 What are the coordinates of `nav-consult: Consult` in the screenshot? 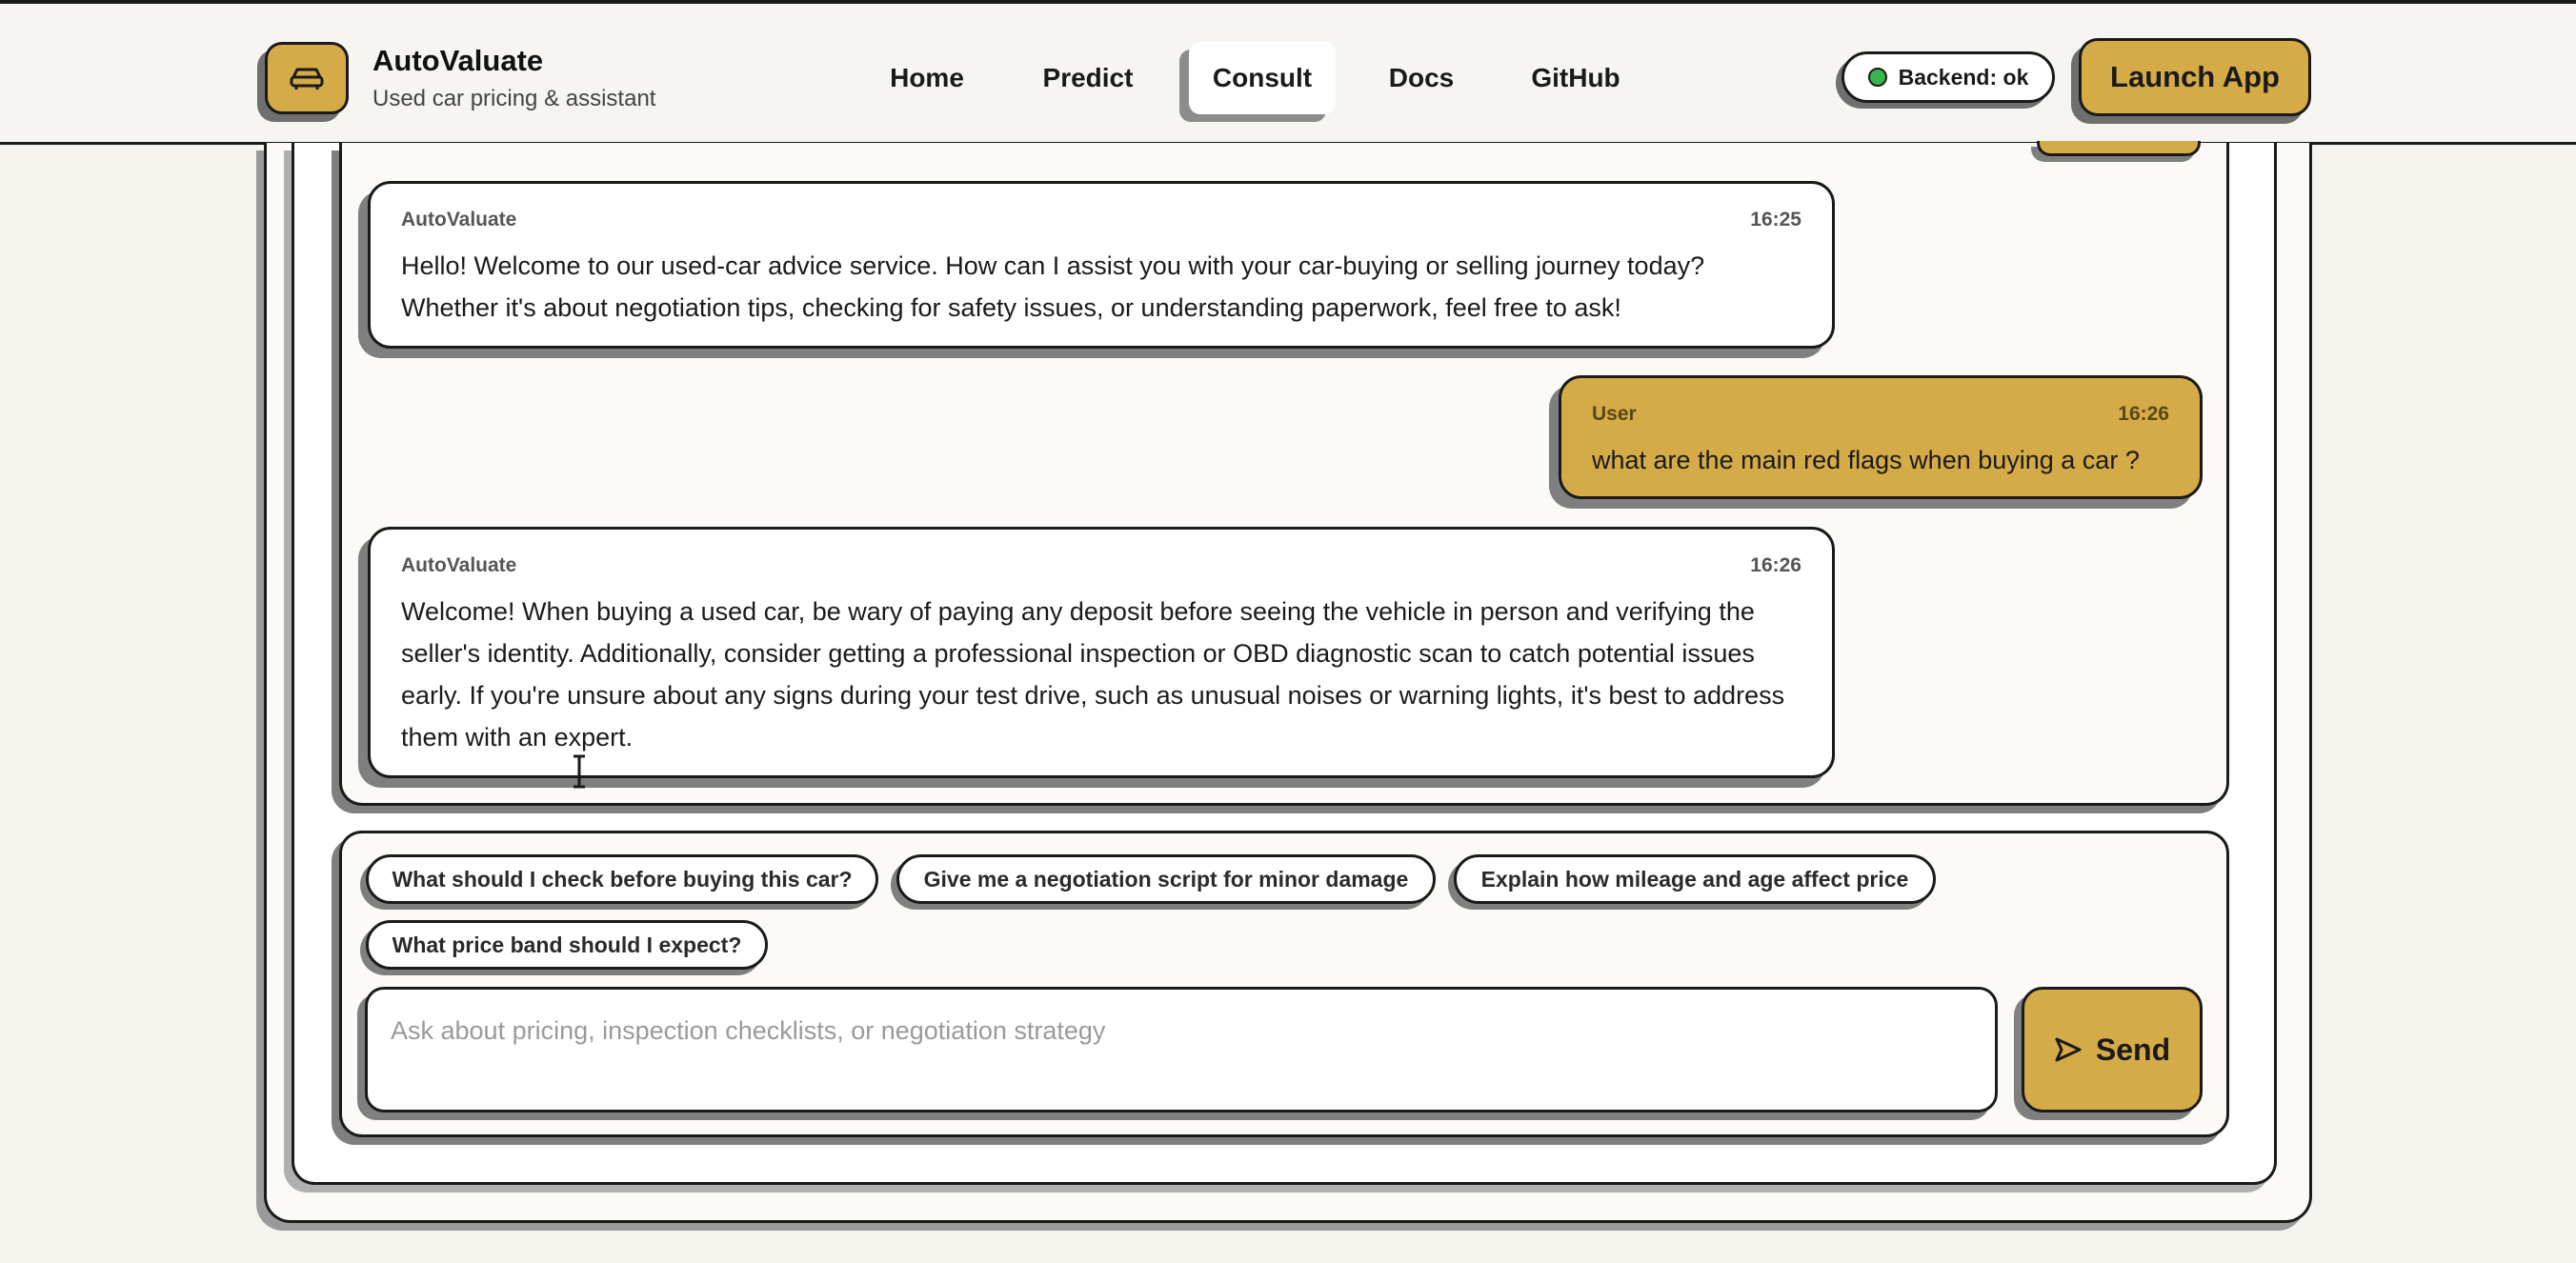 It's located at (1263, 78).